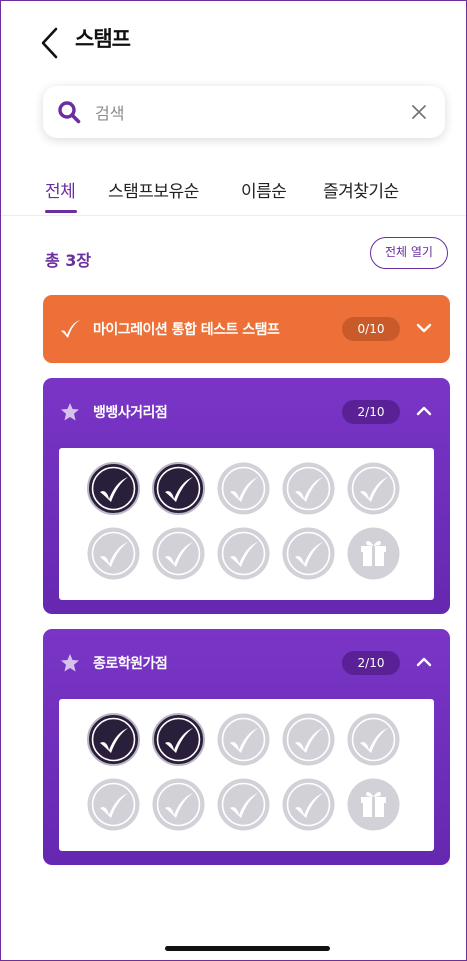 The height and width of the screenshot is (961, 467). I want to click on home-indicator, so click(247, 948).